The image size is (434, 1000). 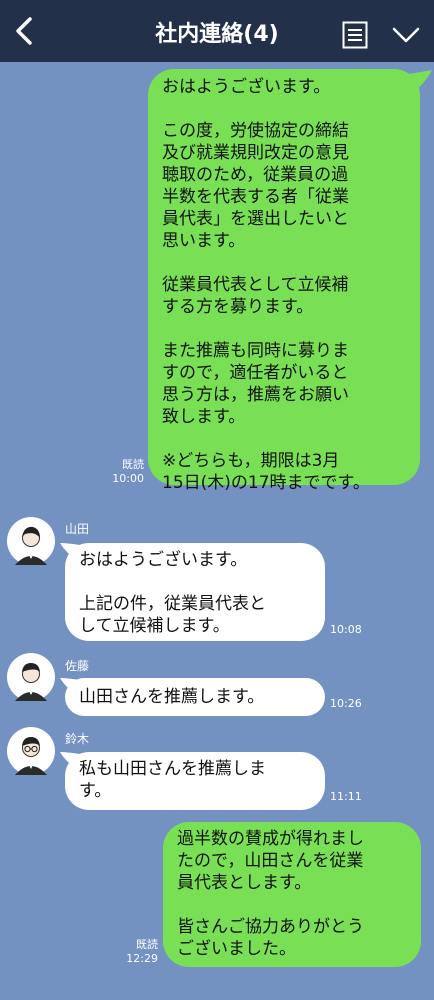 What do you see at coordinates (195, 592) in the screenshot?
I see `message-bubble-received: おはようございます。 上記の件，従業員代表と して立候補します。` at bounding box center [195, 592].